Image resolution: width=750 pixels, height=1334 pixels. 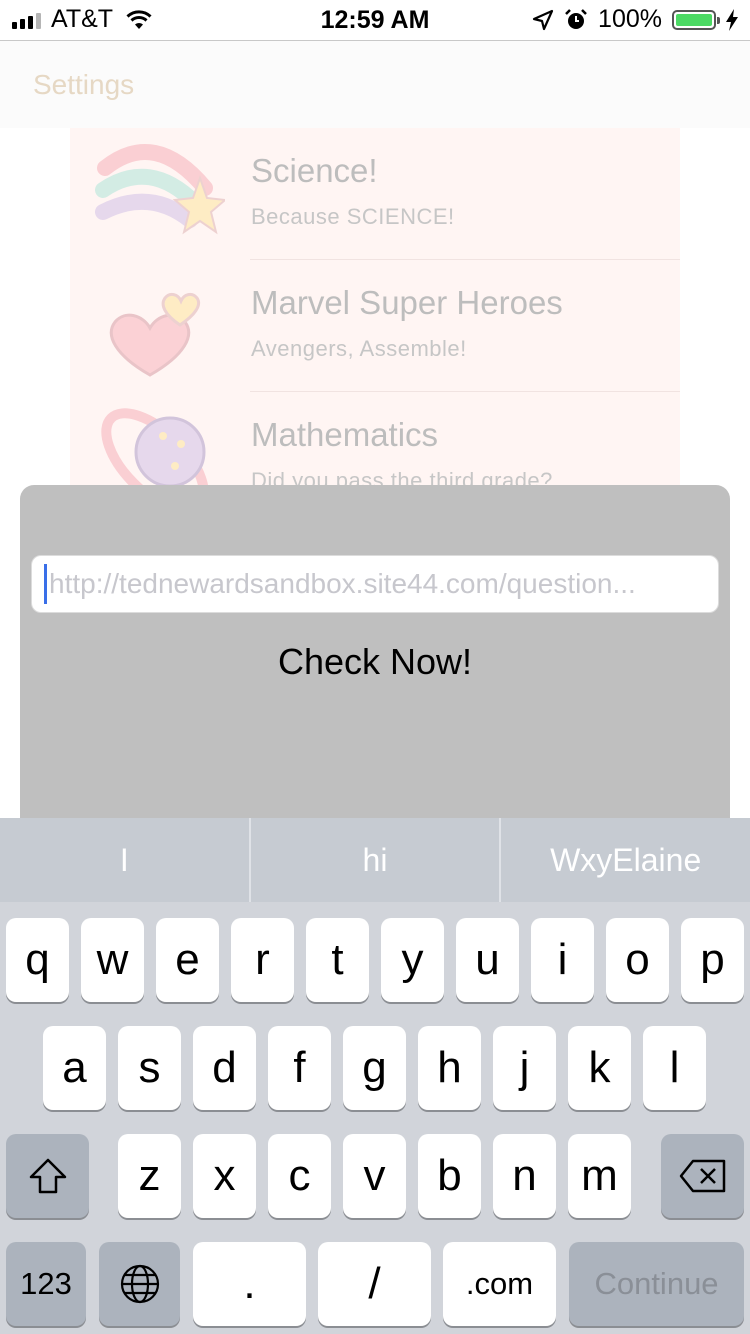 What do you see at coordinates (375, 662) in the screenshot?
I see `check-now-button: Check Now!` at bounding box center [375, 662].